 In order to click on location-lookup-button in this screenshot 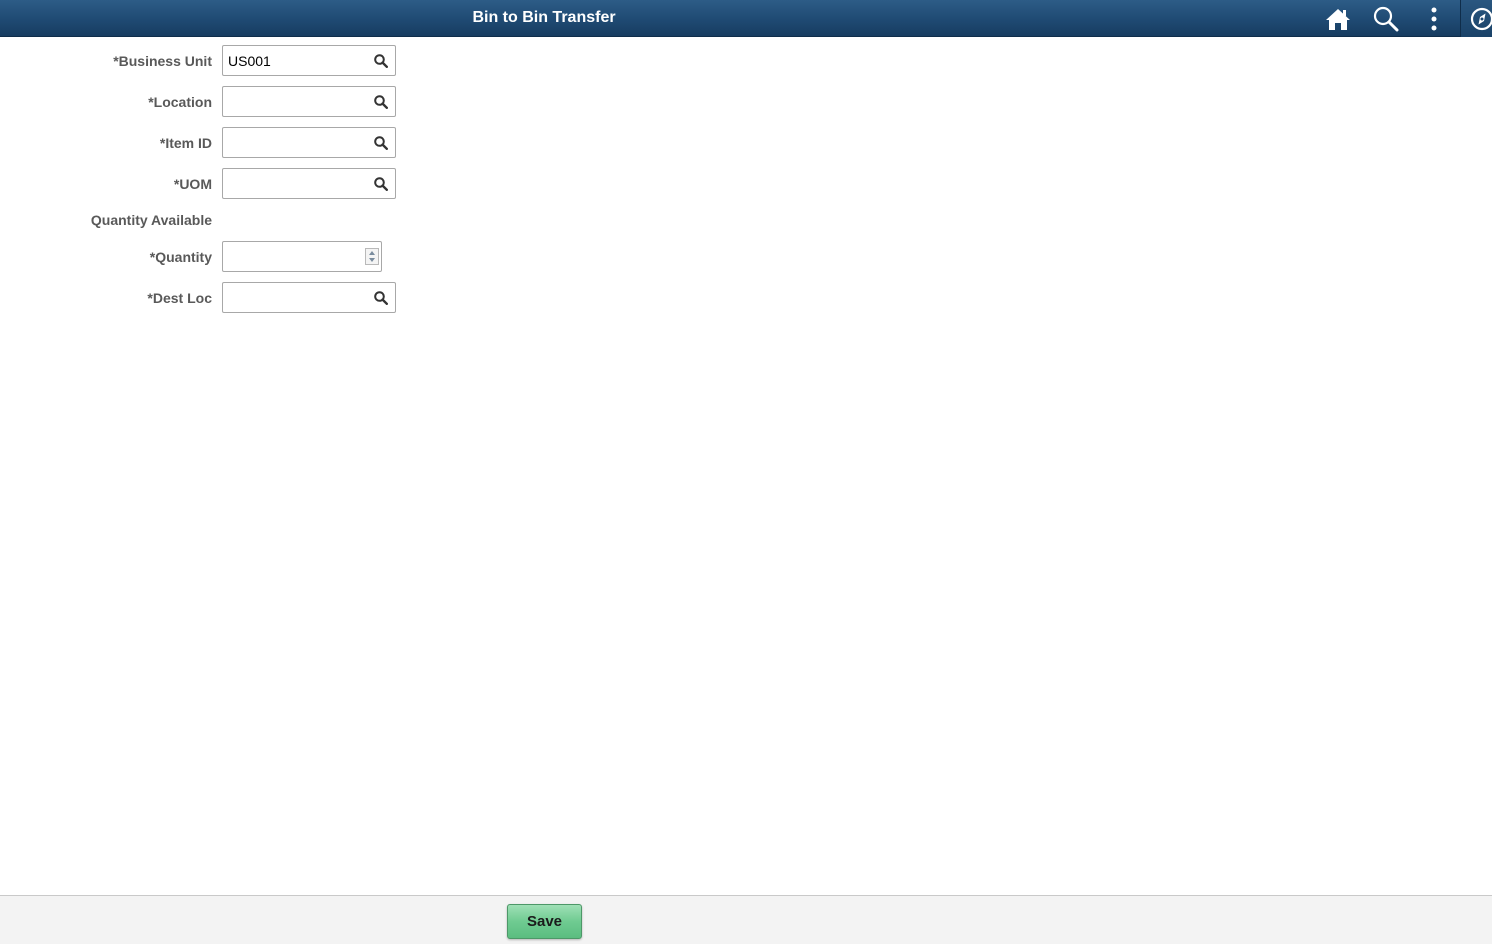, I will do `click(381, 101)`.